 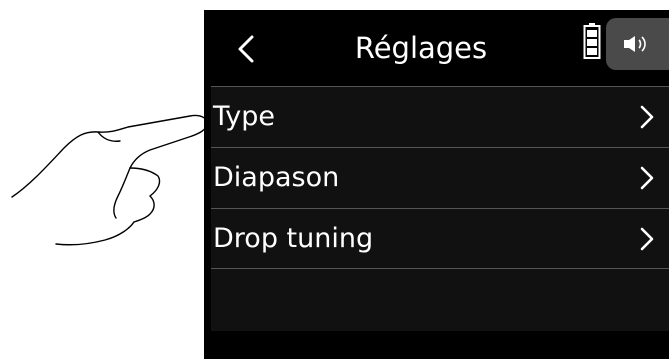 I want to click on bottom-bar, so click(x=440, y=345).